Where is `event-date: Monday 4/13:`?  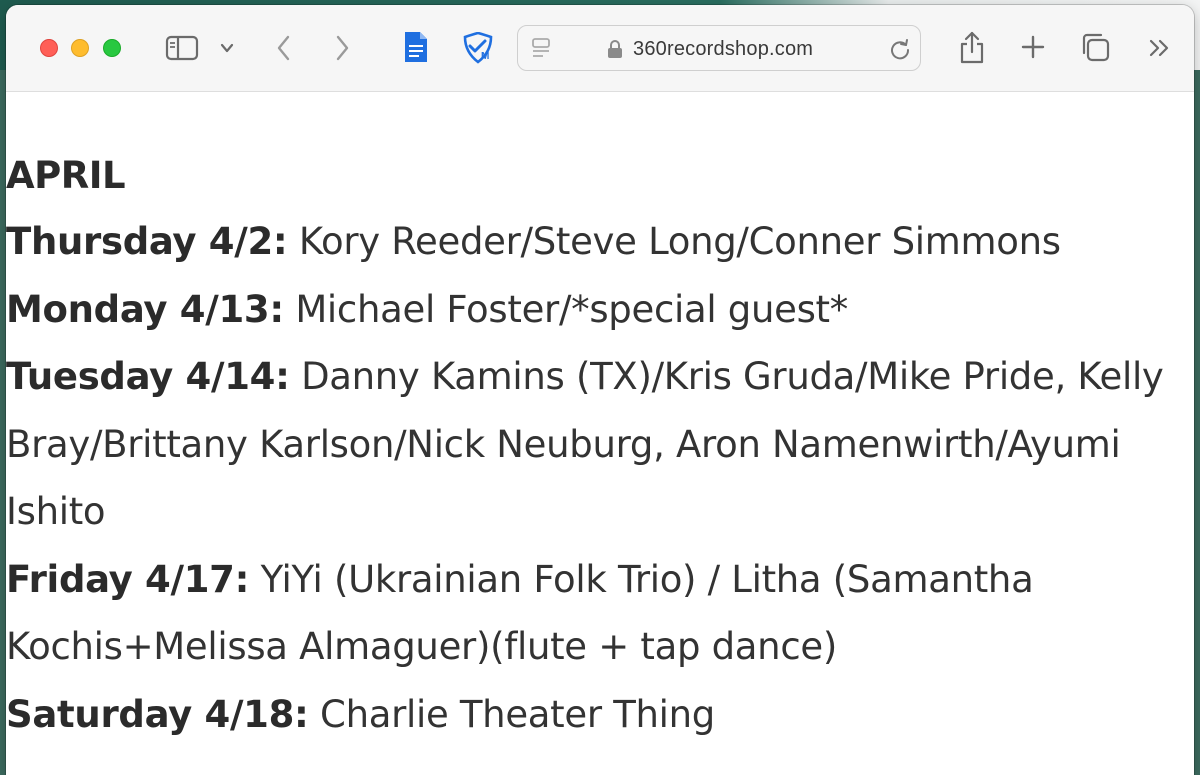
event-date: Monday 4/13: is located at coordinates (145, 309).